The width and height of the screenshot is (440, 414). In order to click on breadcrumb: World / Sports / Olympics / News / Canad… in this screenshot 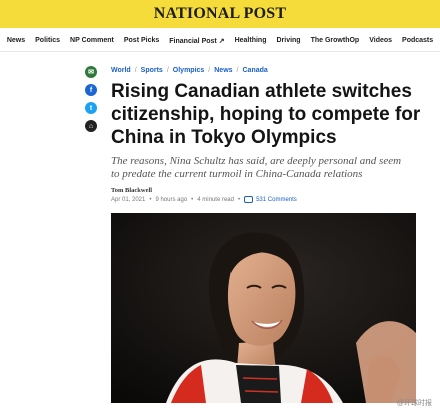, I will do `click(189, 70)`.